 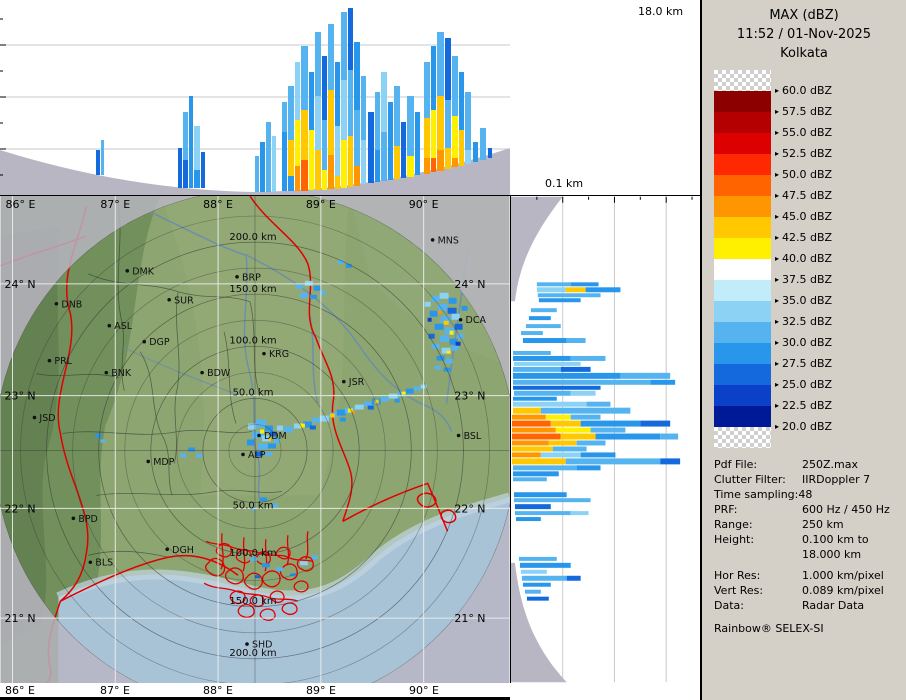 What do you see at coordinates (424, 204) in the screenshot?
I see `longitude-label-top: 90° E` at bounding box center [424, 204].